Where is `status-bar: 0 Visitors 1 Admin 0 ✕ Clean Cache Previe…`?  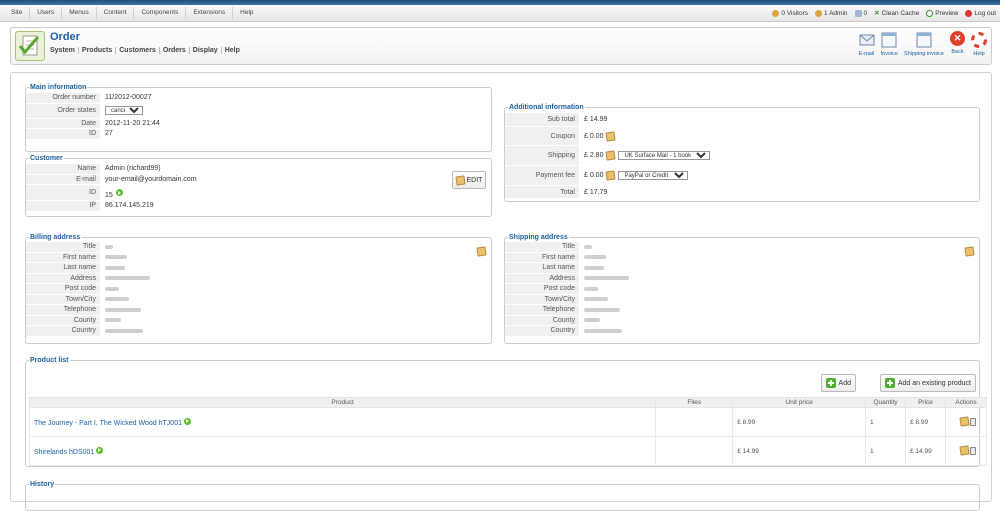
status-bar: 0 Visitors 1 Admin 0 ✕ Clean Cache Previe… is located at coordinates (884, 13).